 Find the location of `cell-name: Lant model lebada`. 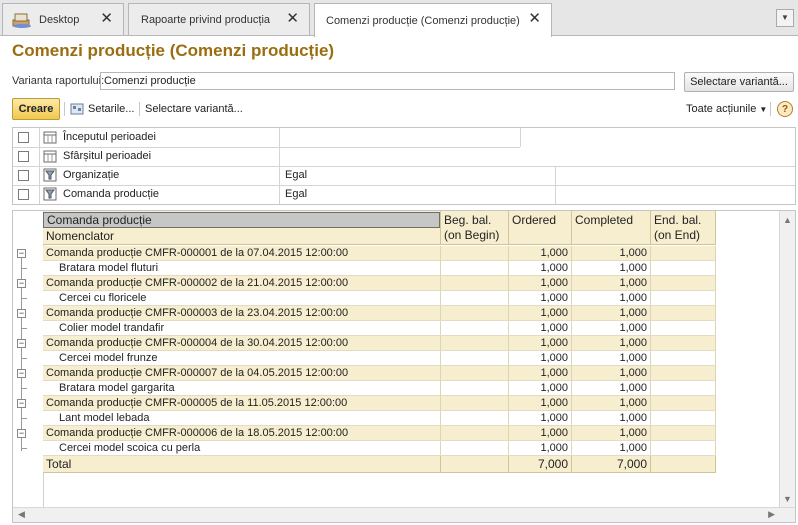

cell-name: Lant model lebada is located at coordinates (242, 418).